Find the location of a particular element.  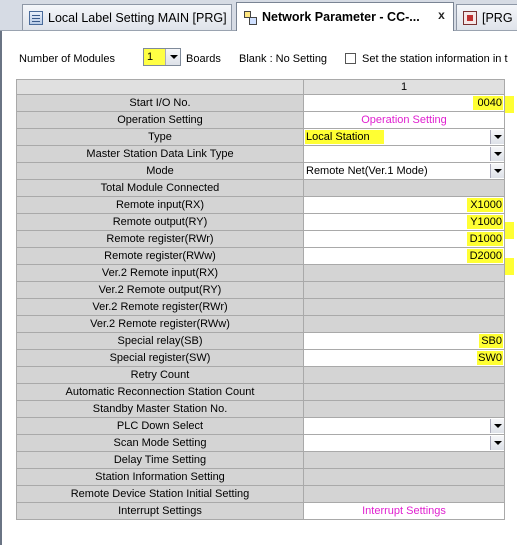

row-label: Remote register(RWr) is located at coordinates (160, 239).